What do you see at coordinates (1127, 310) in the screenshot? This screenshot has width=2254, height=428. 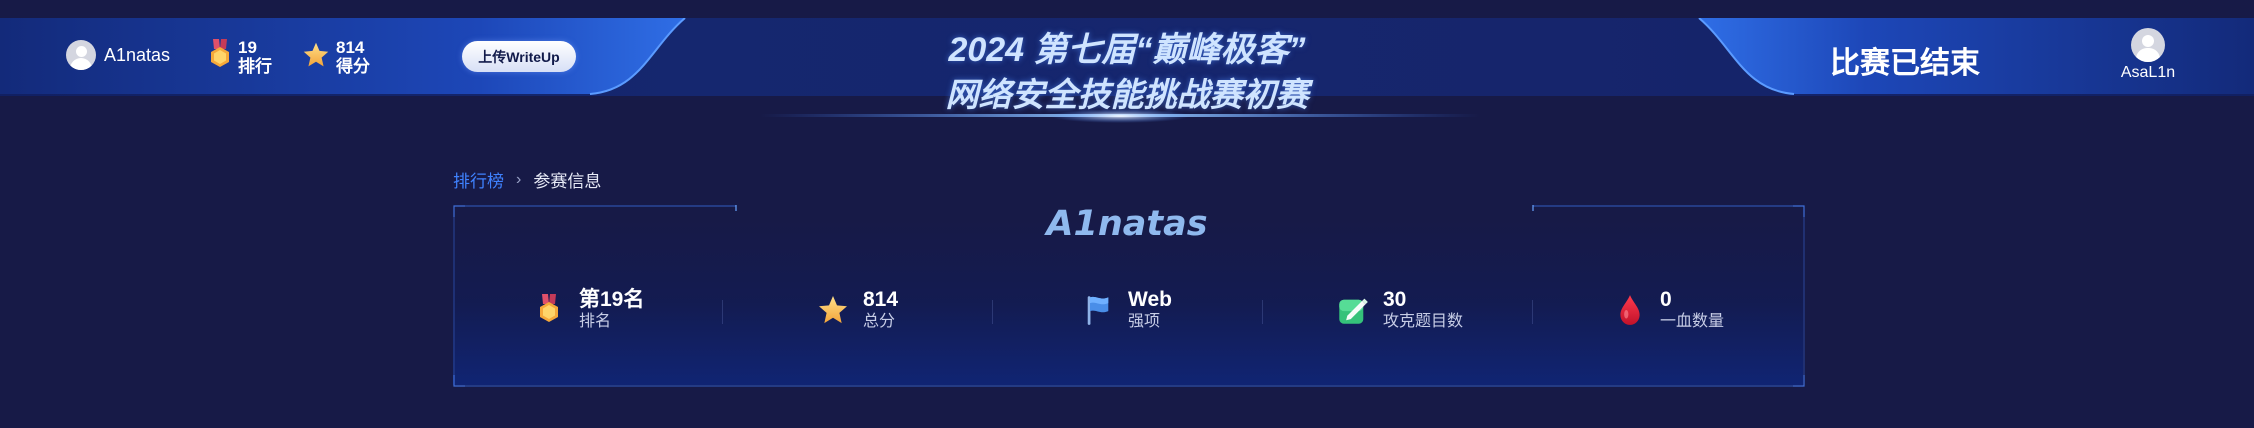 I see `stat-strength: Web 强项` at bounding box center [1127, 310].